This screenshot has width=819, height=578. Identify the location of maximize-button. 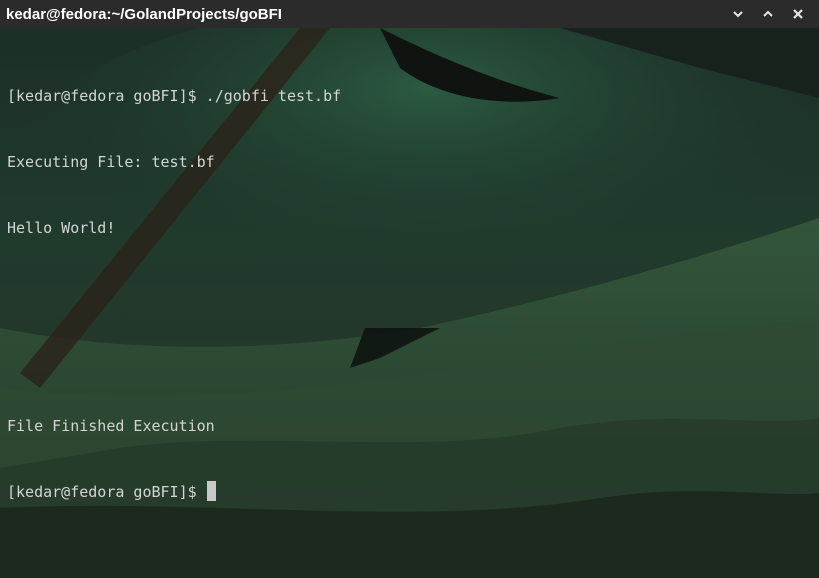
(768, 14).